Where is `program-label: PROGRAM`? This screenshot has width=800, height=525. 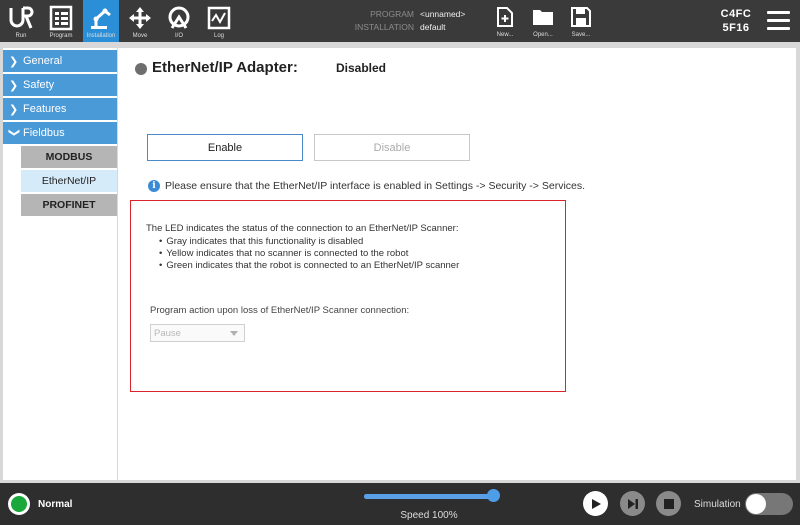
program-label: PROGRAM is located at coordinates (392, 14).